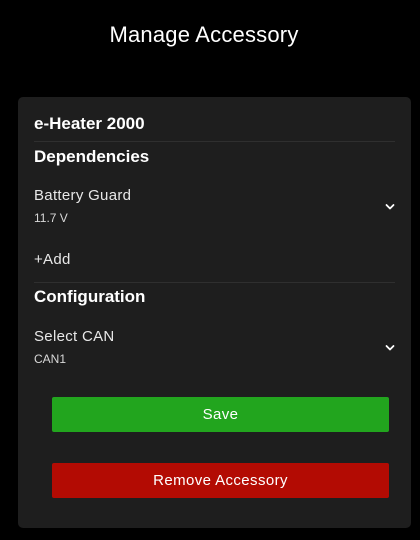 The width and height of the screenshot is (420, 540). What do you see at coordinates (50, 359) in the screenshot?
I see `select-can-value: CAN1` at bounding box center [50, 359].